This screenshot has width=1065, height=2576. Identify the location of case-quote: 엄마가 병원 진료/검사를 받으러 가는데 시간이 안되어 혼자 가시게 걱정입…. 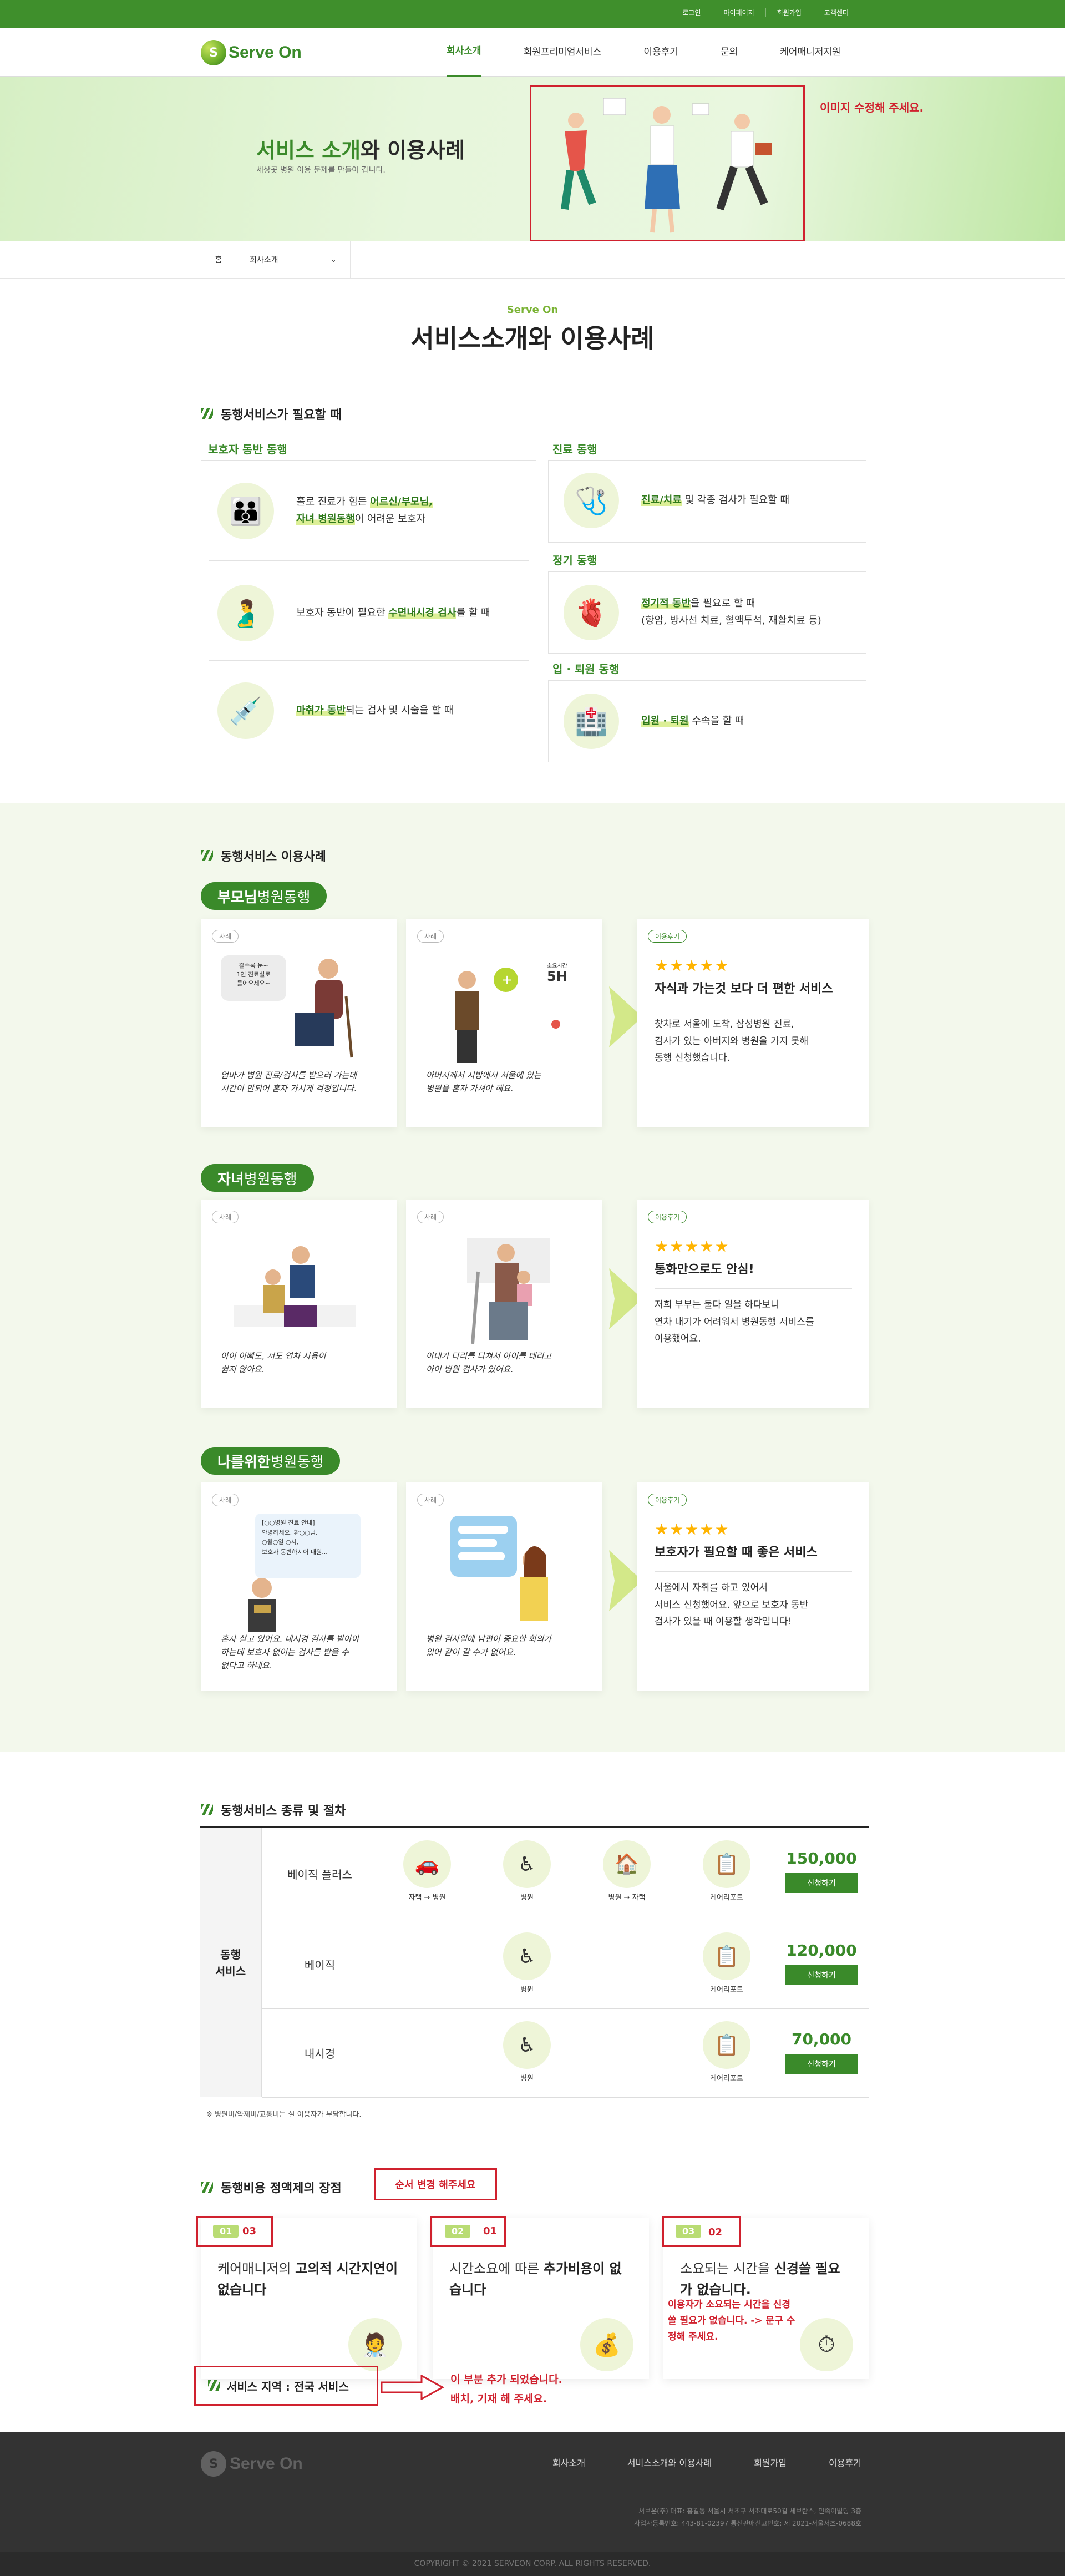
(289, 1082).